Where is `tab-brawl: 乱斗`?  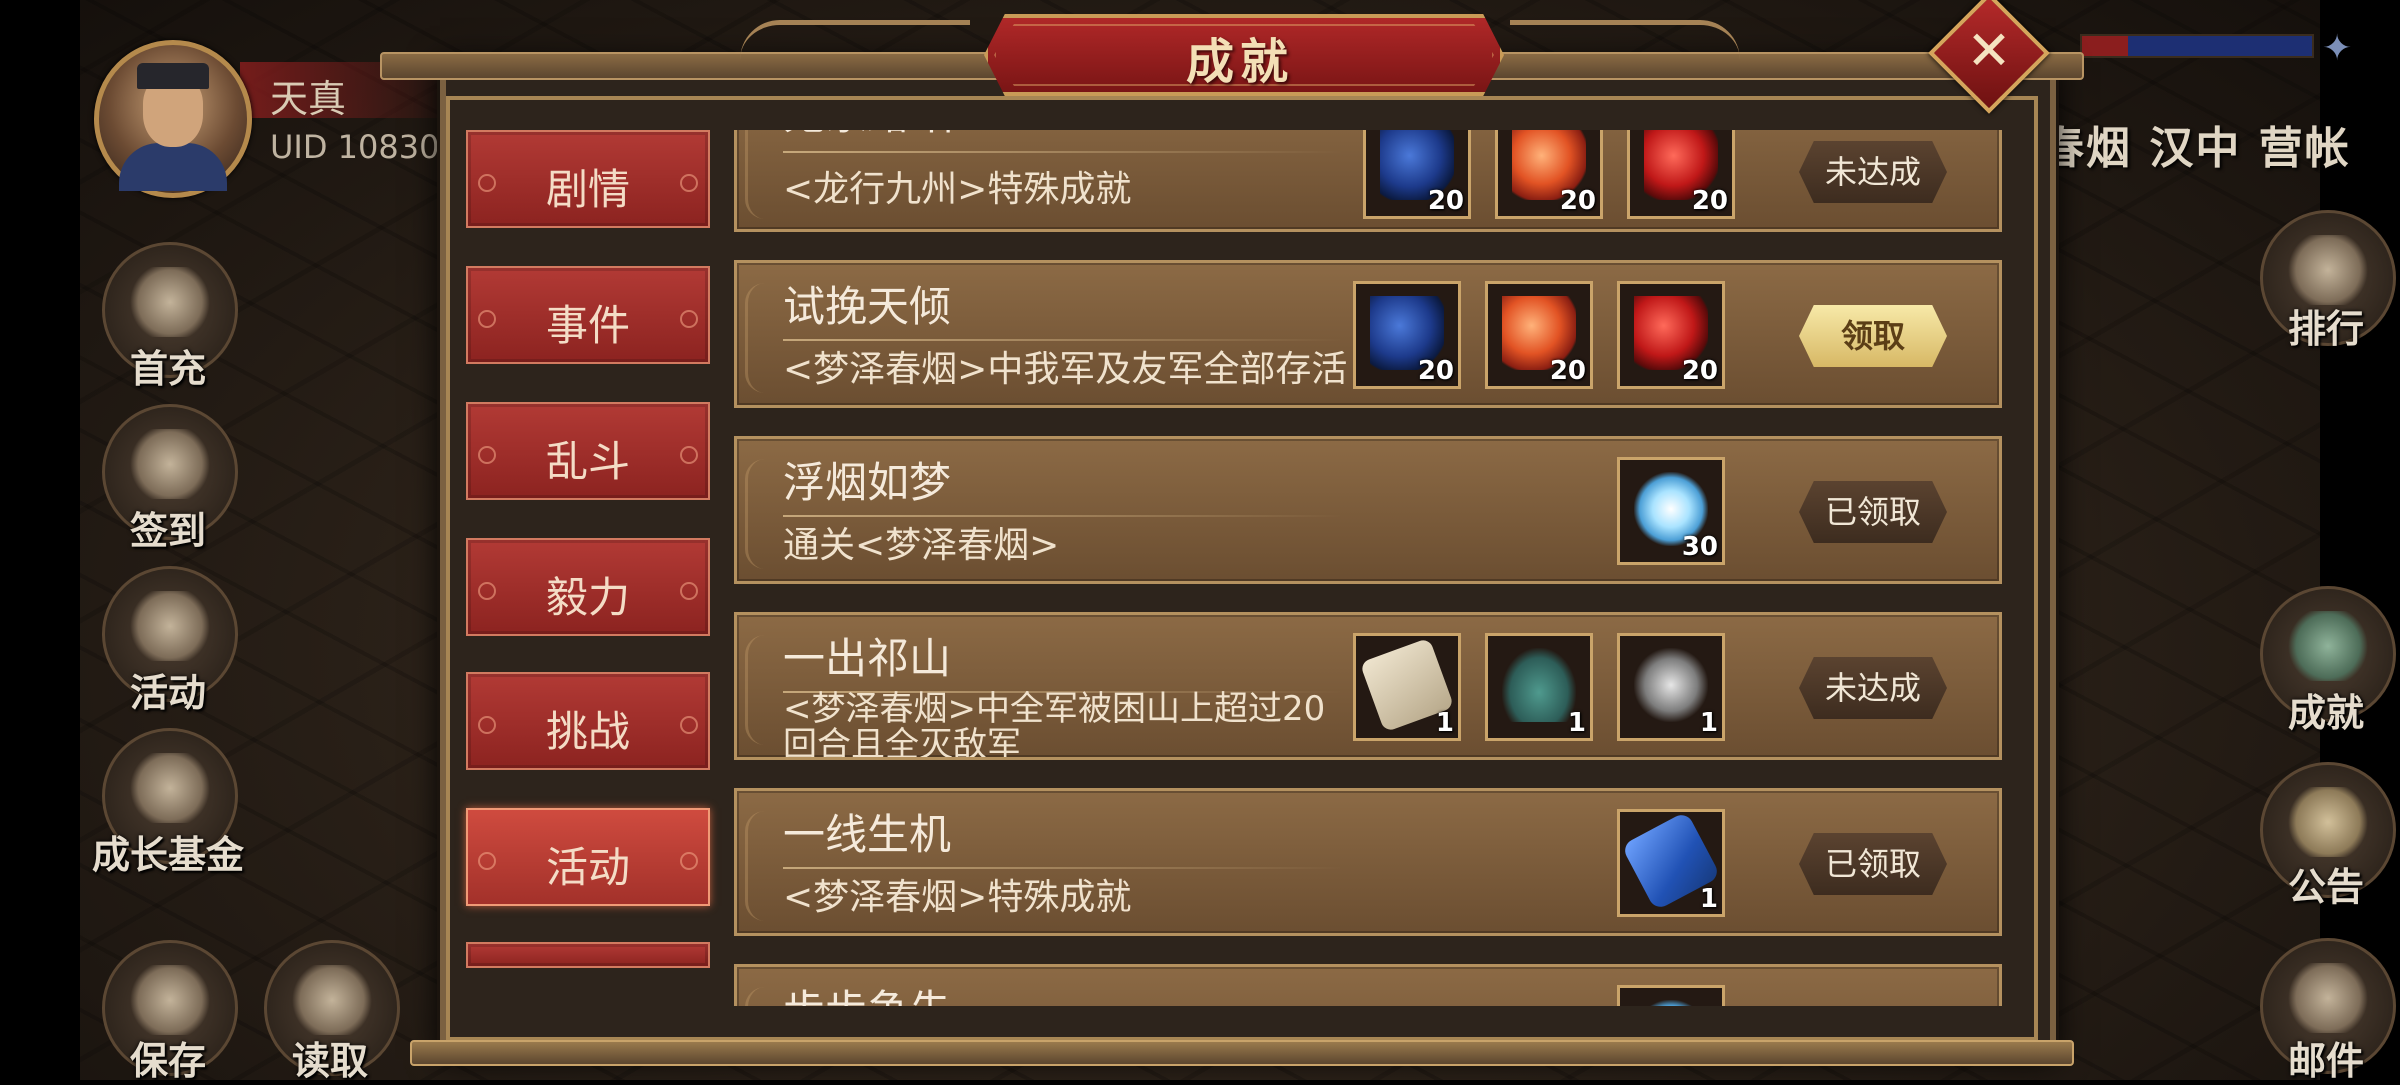 tab-brawl: 乱斗 is located at coordinates (588, 451).